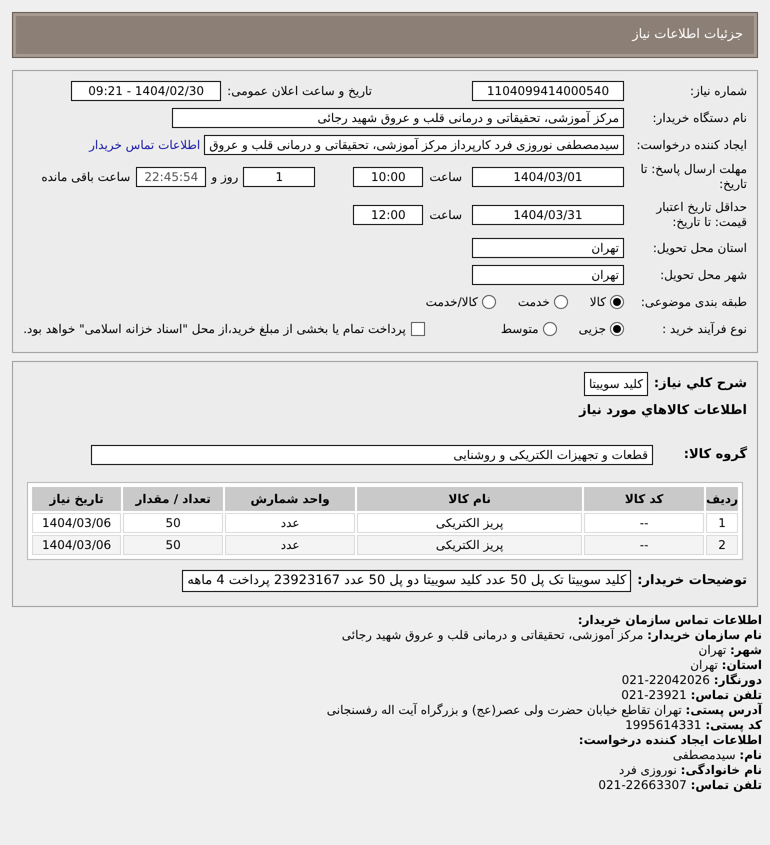 The height and width of the screenshot is (845, 770). Describe the element at coordinates (691, 145) in the screenshot. I see `field-label: ایجاد کننده درخواست:` at that location.